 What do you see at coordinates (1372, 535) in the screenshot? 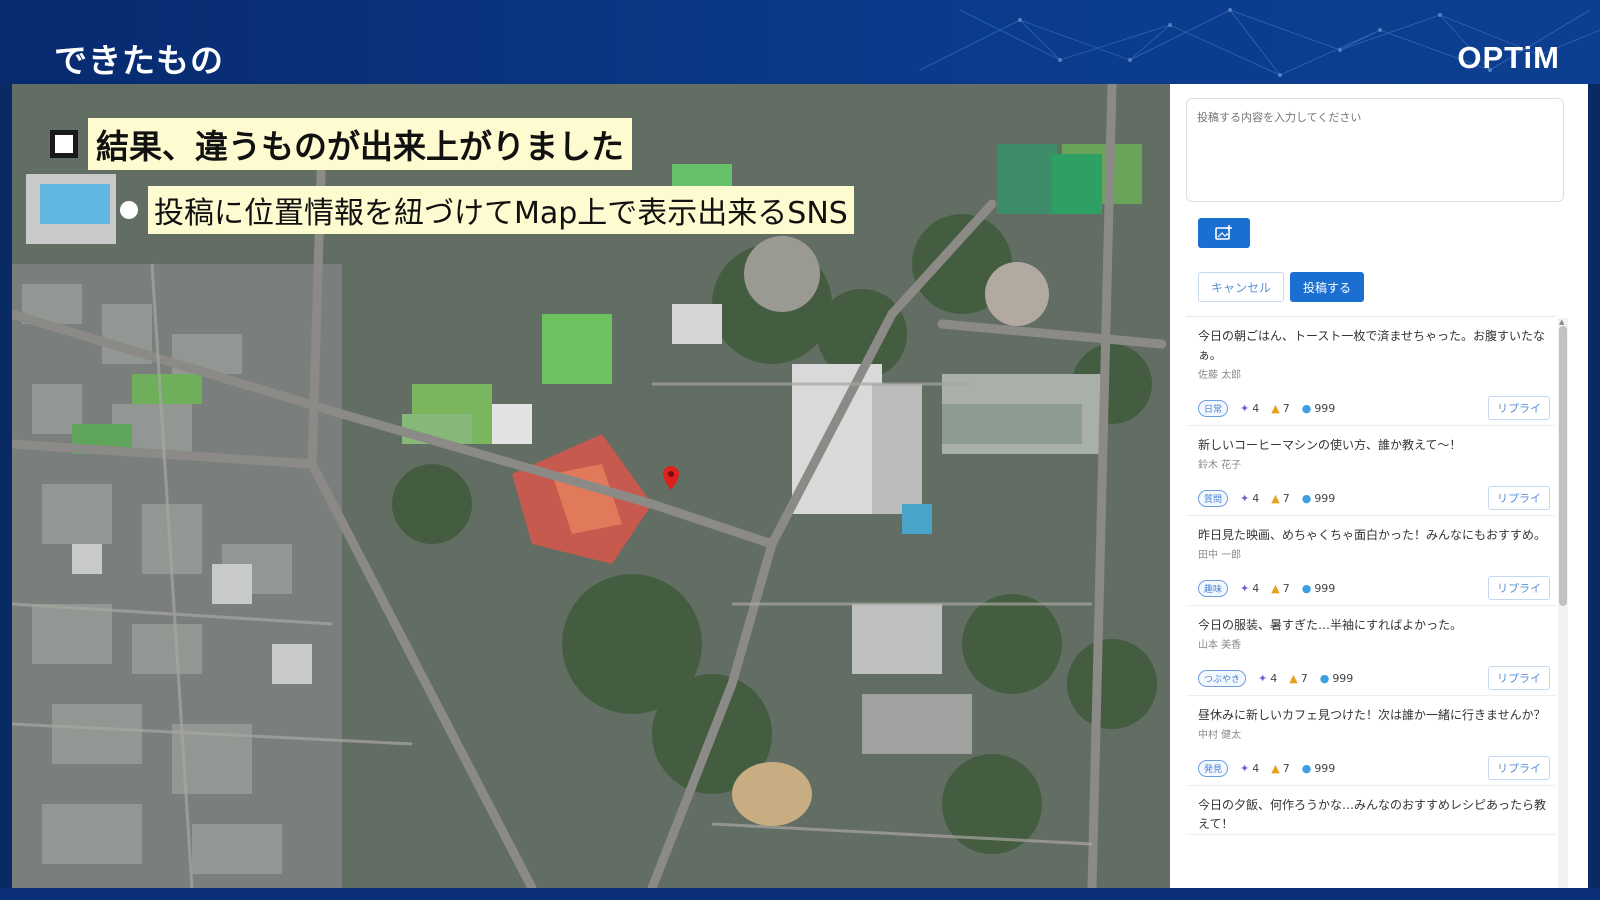
I see `post-body: 昨日見た映画、めちゃくちゃ面白かった！みんなにもおすすめ。` at bounding box center [1372, 535].